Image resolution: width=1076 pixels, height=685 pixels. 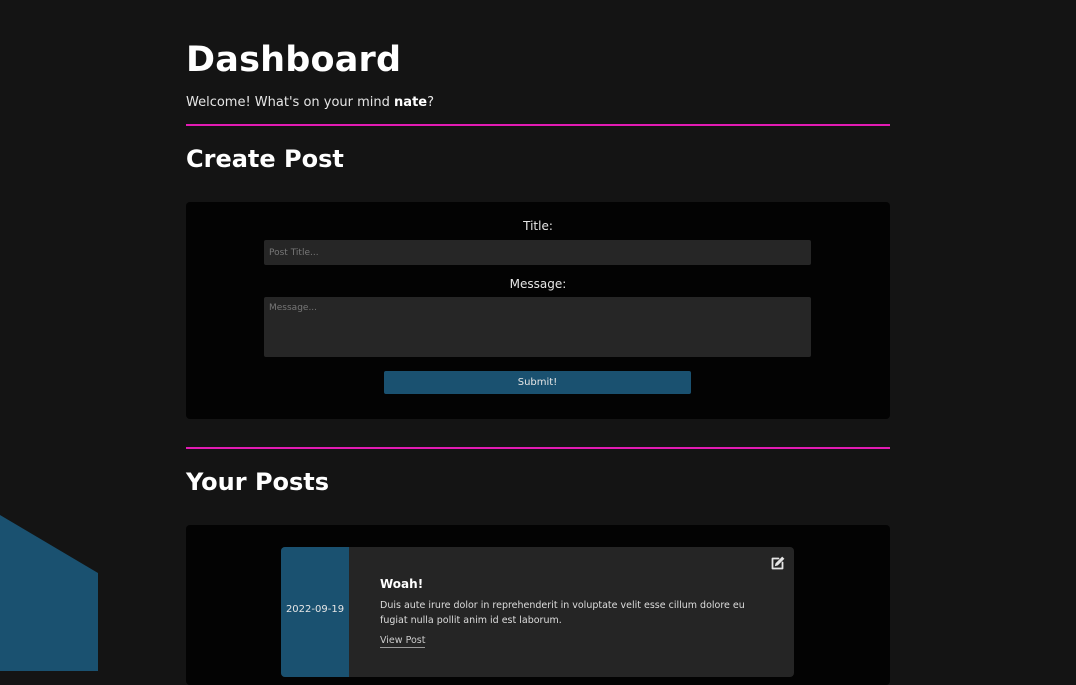 I want to click on edit-icon, so click(x=778, y=563).